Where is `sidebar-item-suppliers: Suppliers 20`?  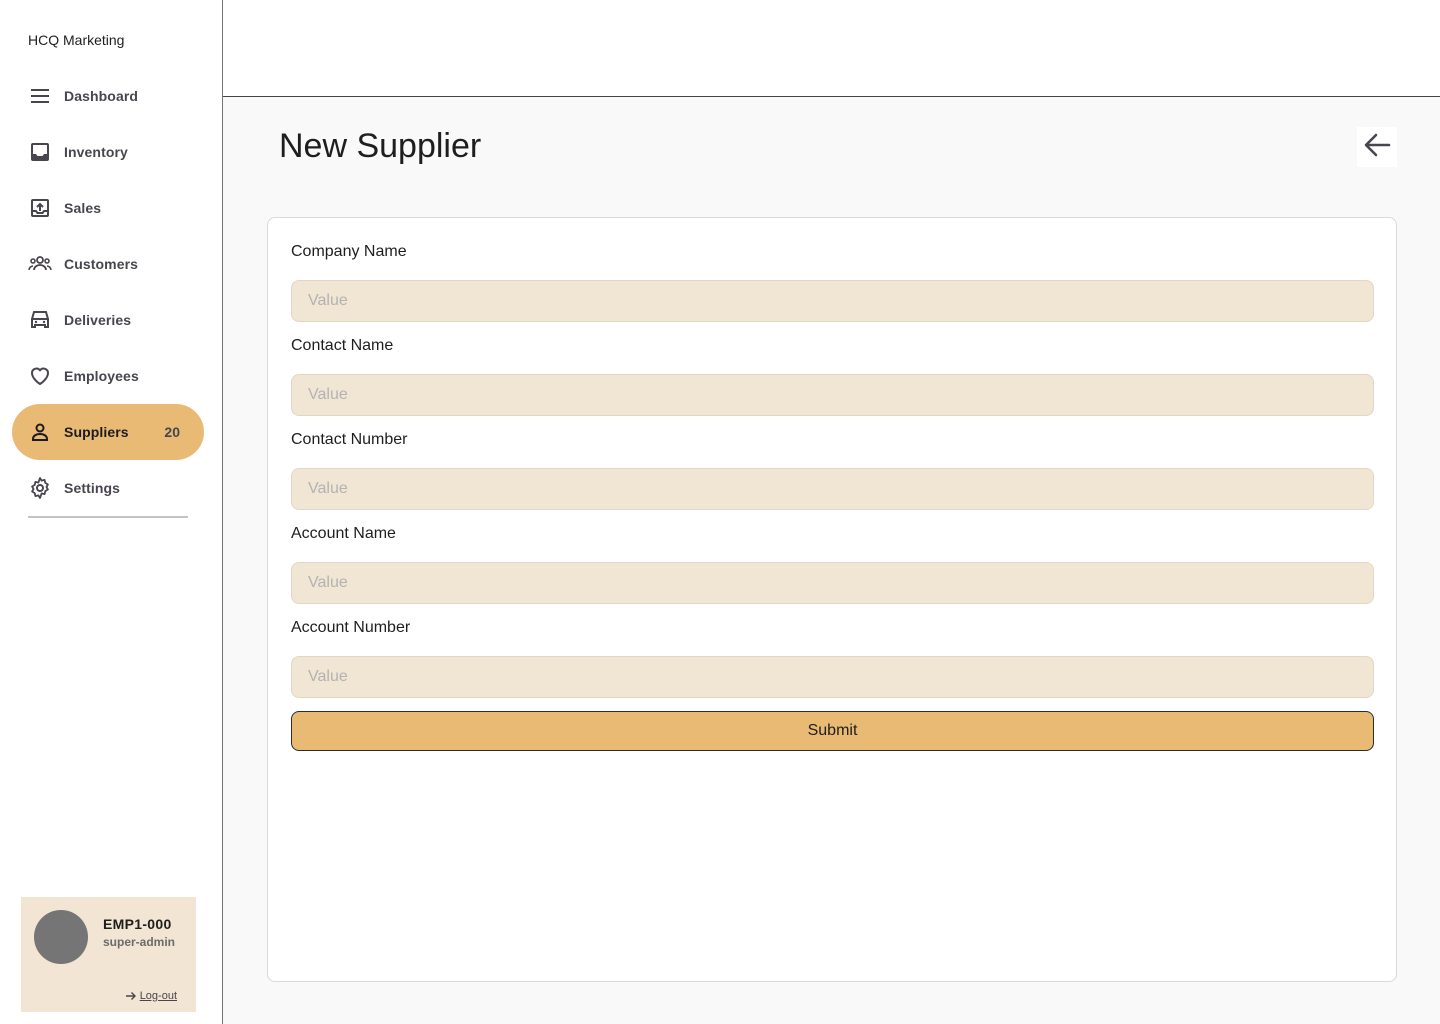
sidebar-item-suppliers: Suppliers 20 is located at coordinates (108, 432).